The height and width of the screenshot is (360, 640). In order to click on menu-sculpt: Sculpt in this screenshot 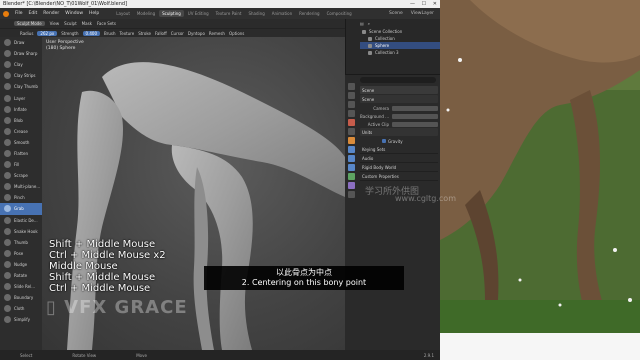, I will do `click(70, 23)`.